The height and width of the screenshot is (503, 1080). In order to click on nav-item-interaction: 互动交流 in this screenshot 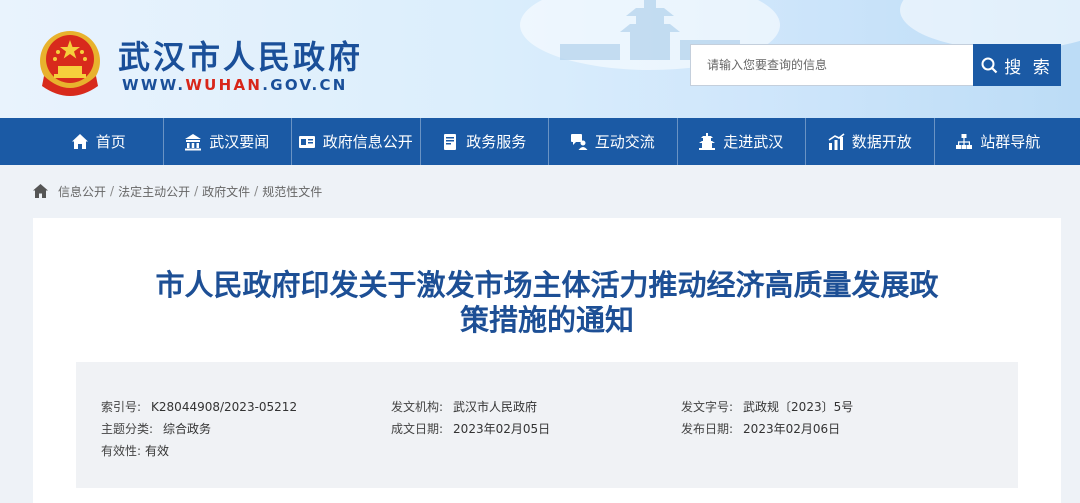, I will do `click(612, 141)`.